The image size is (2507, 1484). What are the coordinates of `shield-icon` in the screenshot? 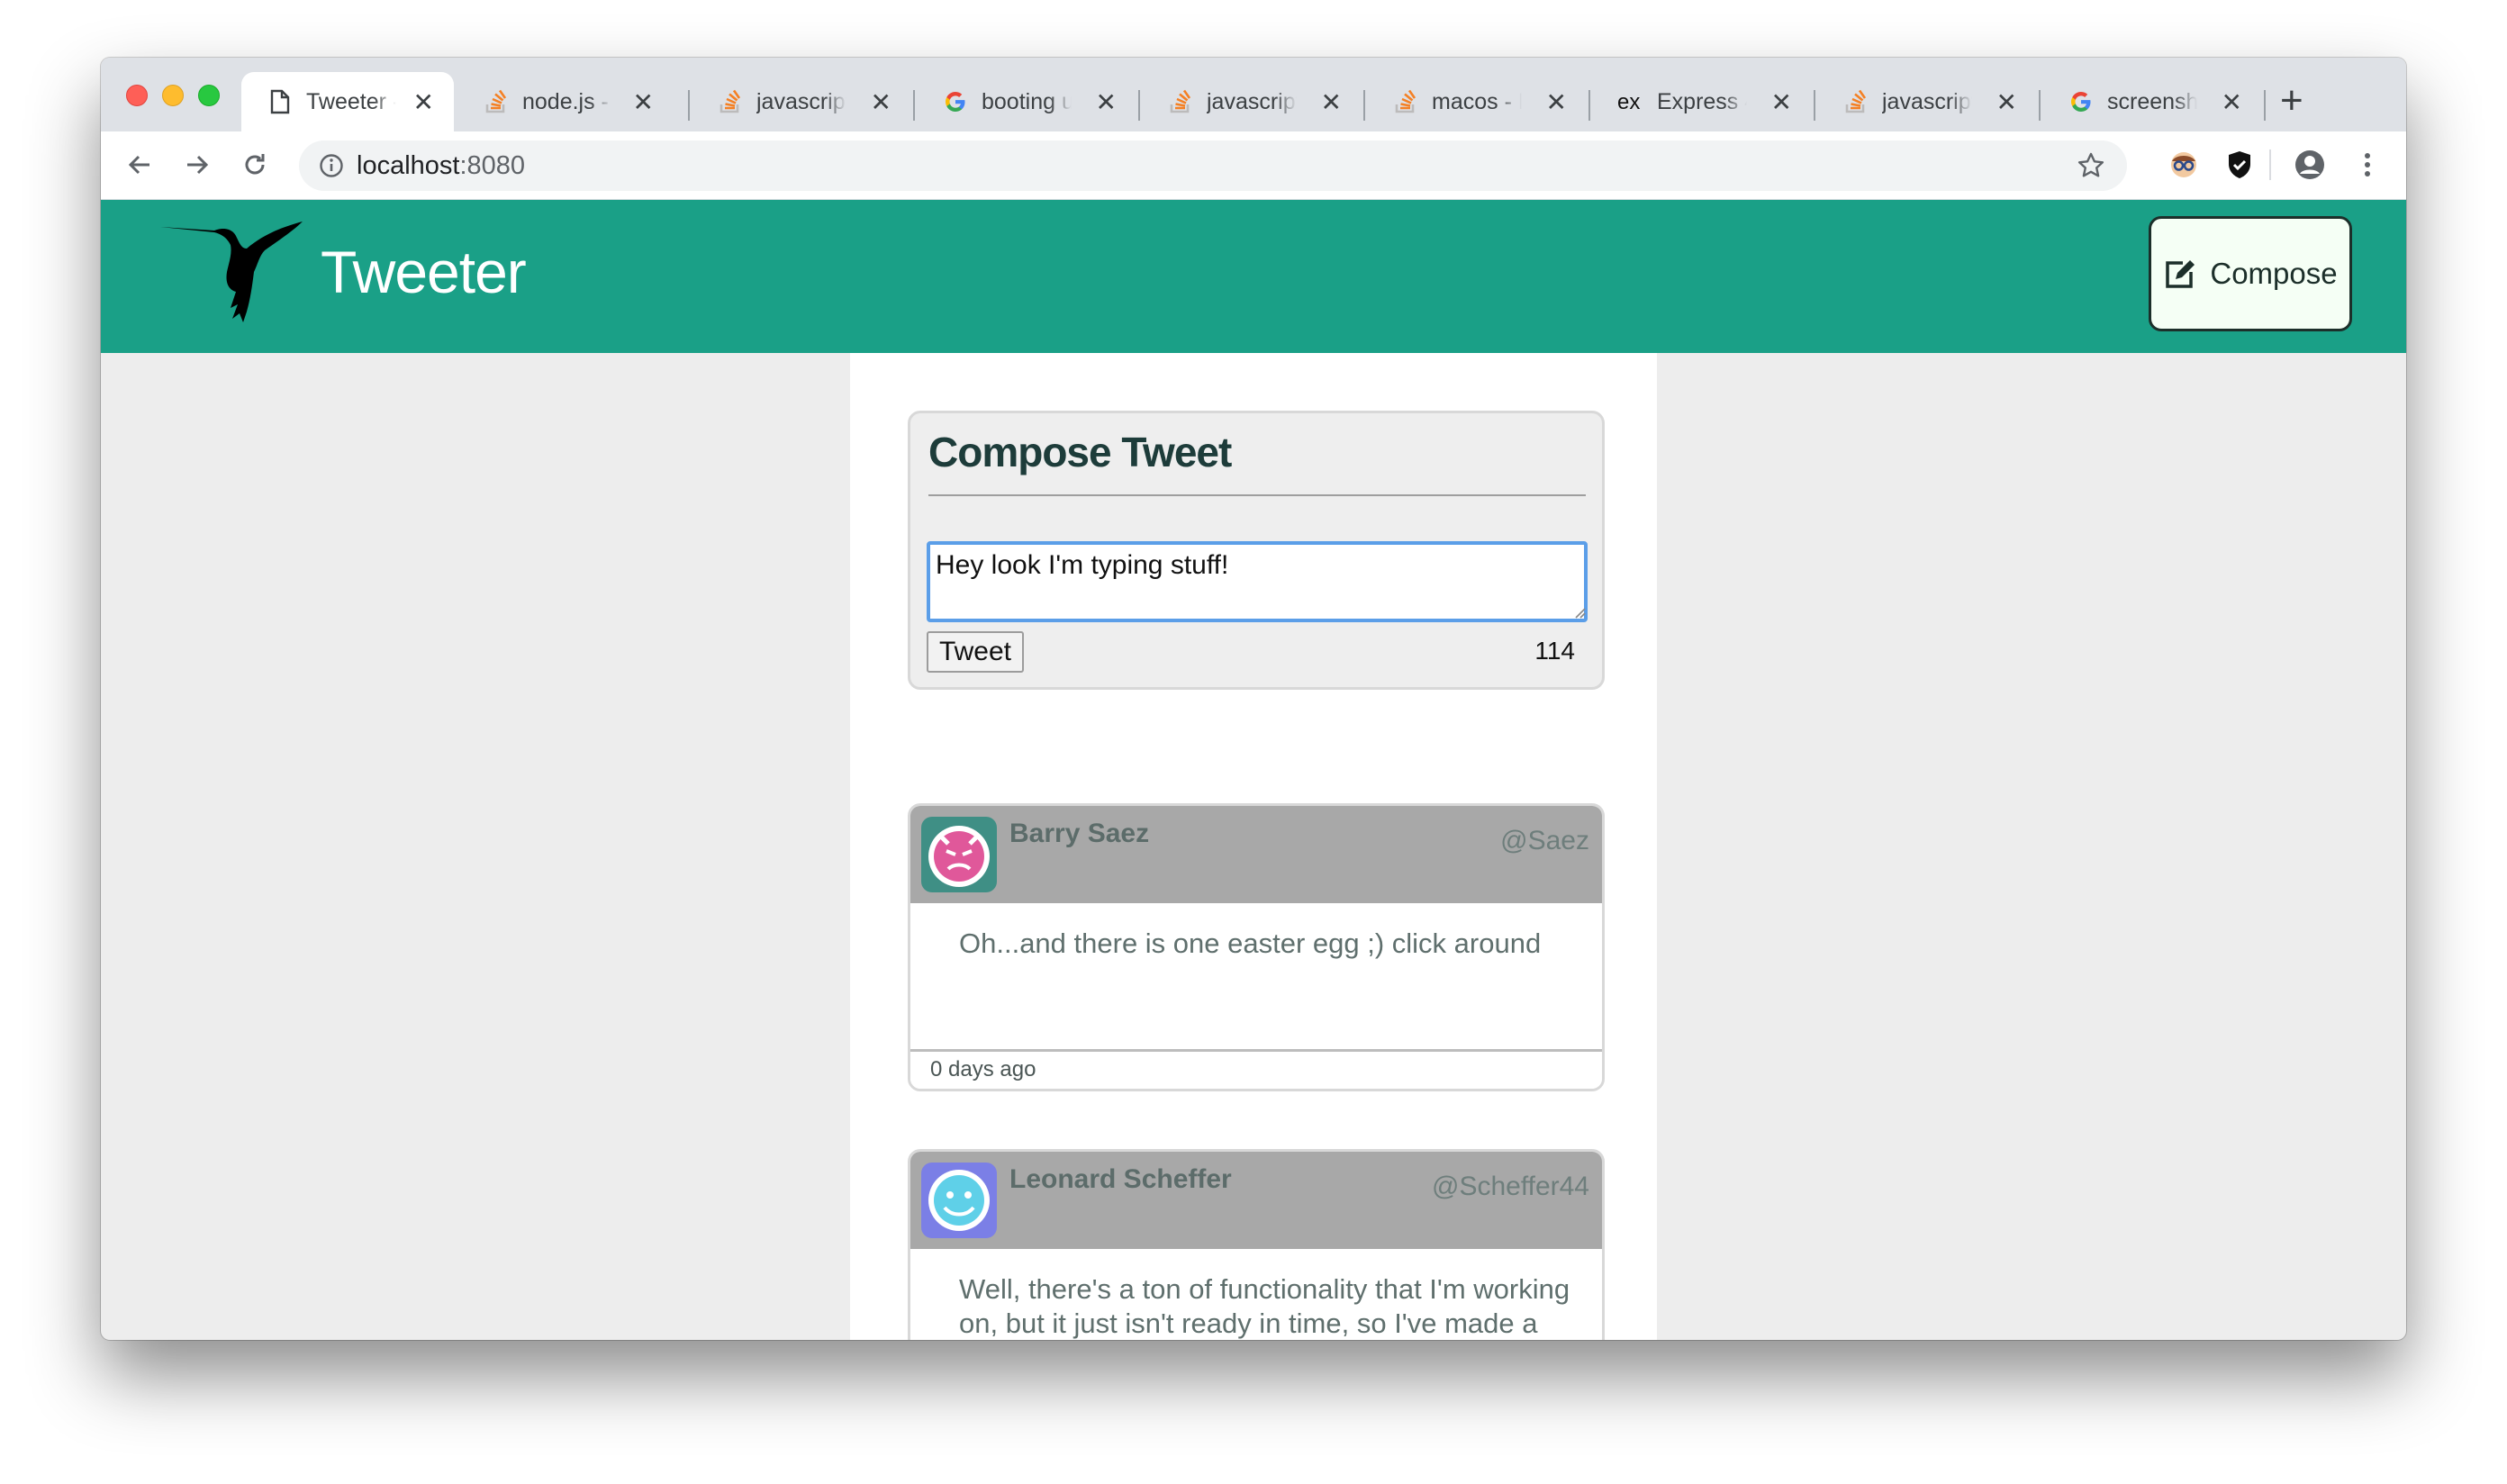 It's located at (2239, 165).